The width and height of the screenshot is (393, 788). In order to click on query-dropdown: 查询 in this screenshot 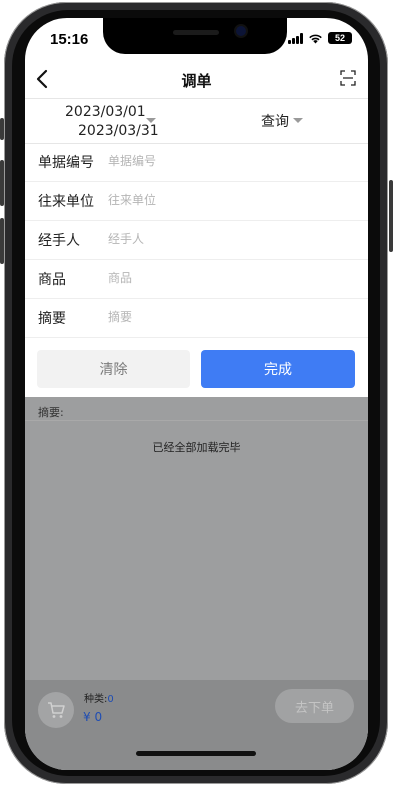, I will do `click(275, 121)`.